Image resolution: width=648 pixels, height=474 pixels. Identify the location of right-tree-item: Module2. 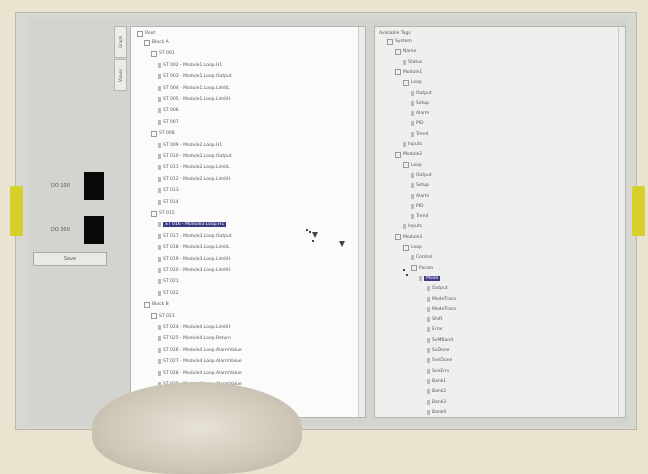
(408, 154).